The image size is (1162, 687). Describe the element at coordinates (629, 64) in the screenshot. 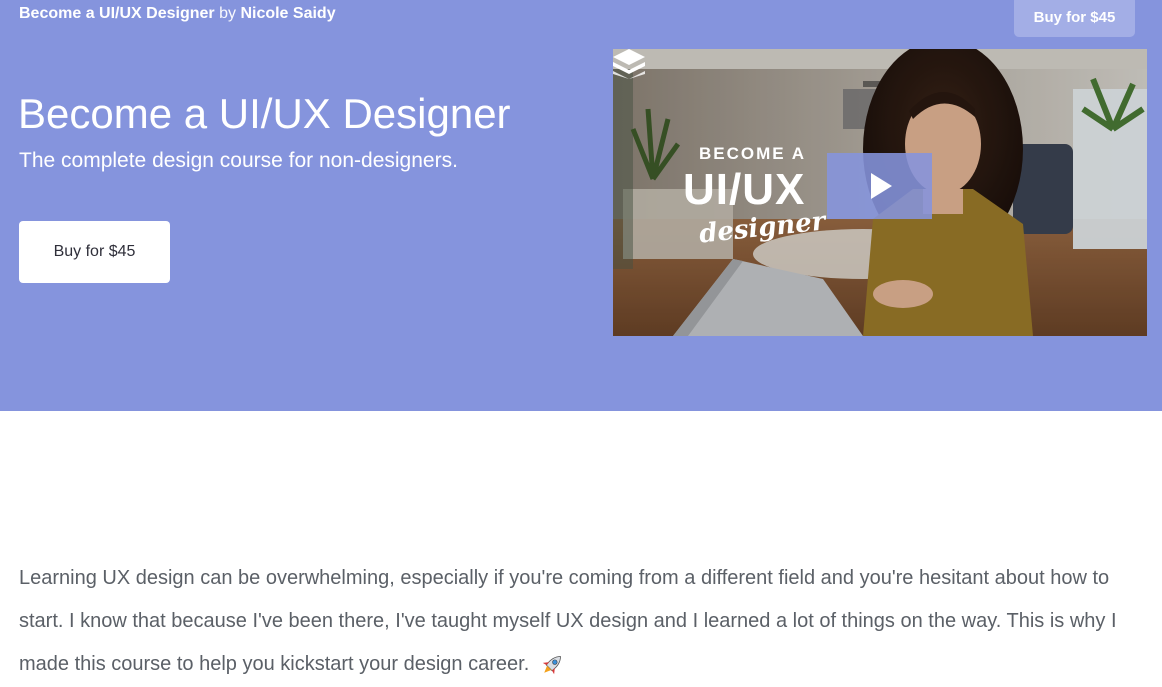

I see `layers-logo-icon` at that location.